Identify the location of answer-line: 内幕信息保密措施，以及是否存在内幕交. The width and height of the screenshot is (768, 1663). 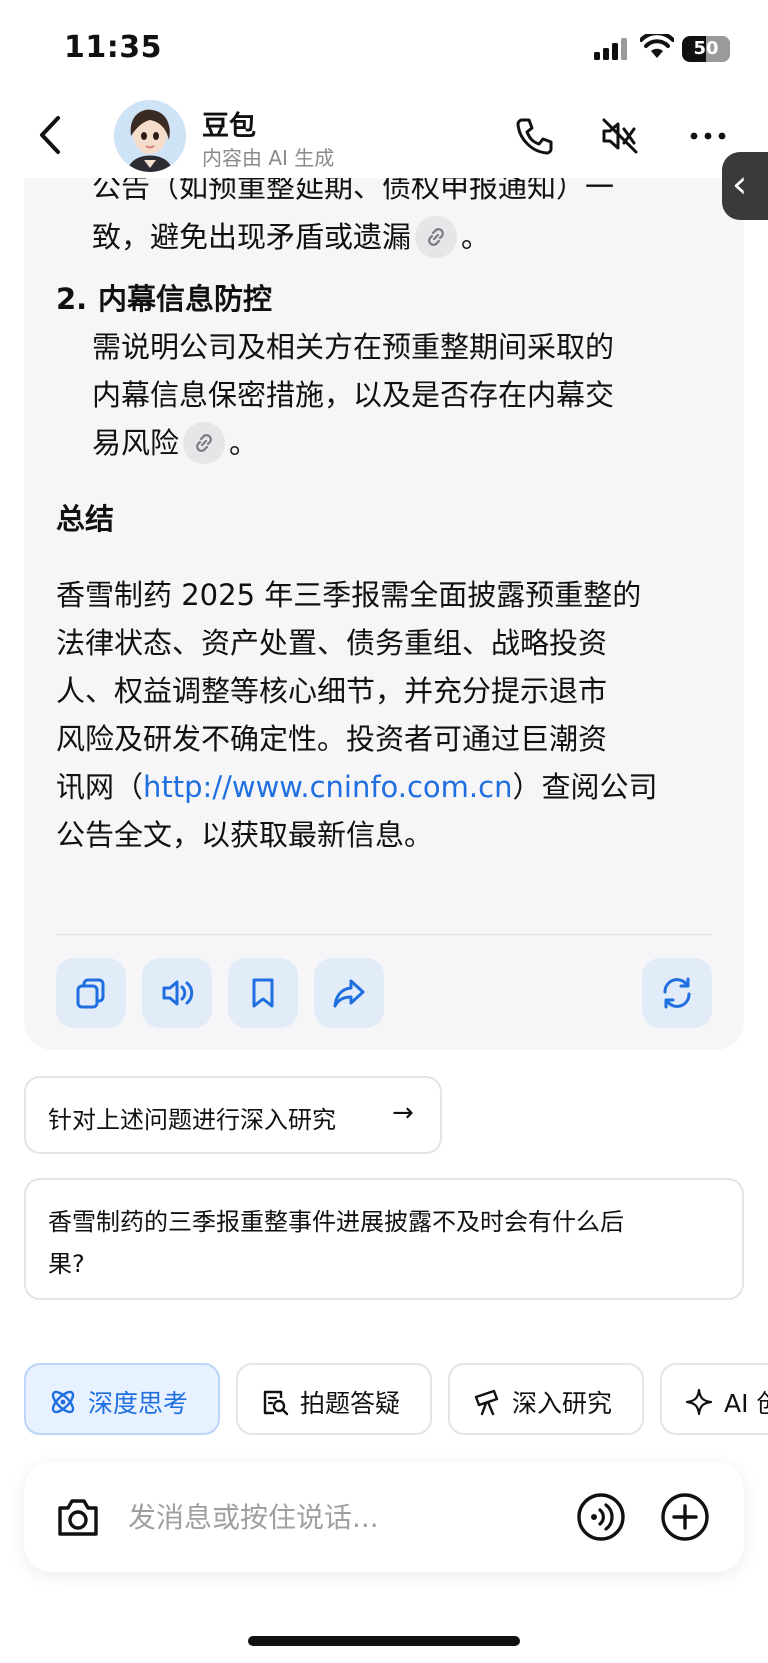
(353, 395).